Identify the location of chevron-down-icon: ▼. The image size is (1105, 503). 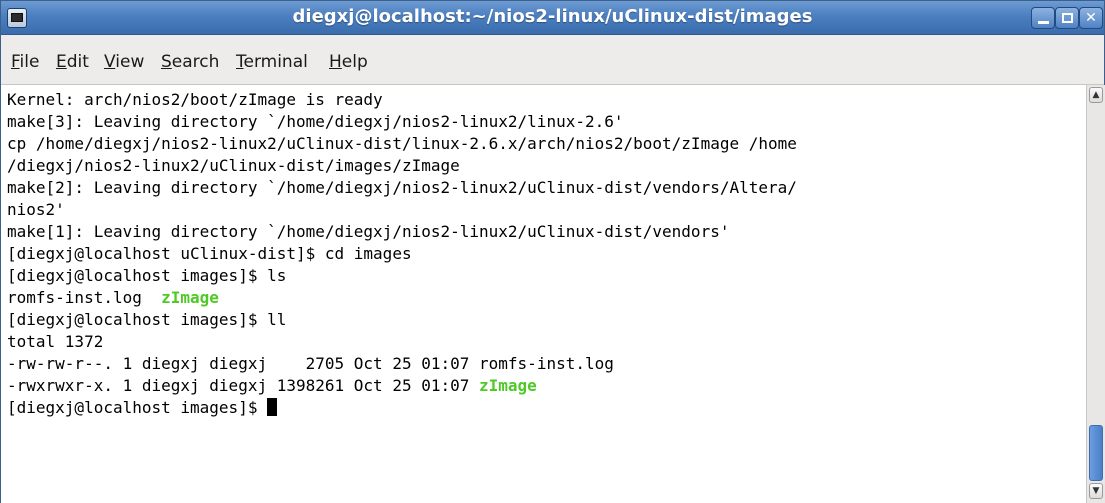
(1096, 491).